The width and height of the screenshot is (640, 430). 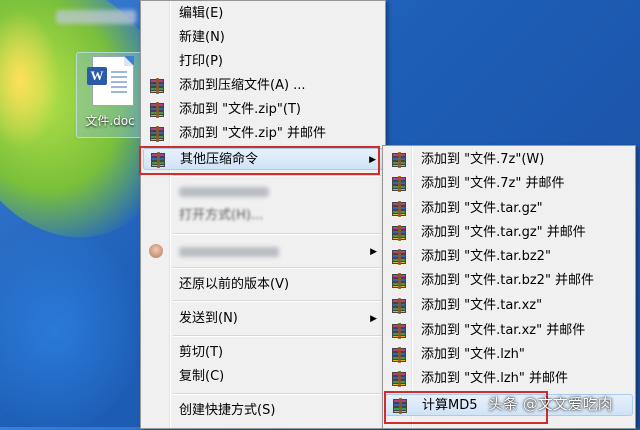 I want to click on submenu-item-add-tar-bz2-email: 添加到 "文件.tar.bz2" 并邮件, so click(x=509, y=281).